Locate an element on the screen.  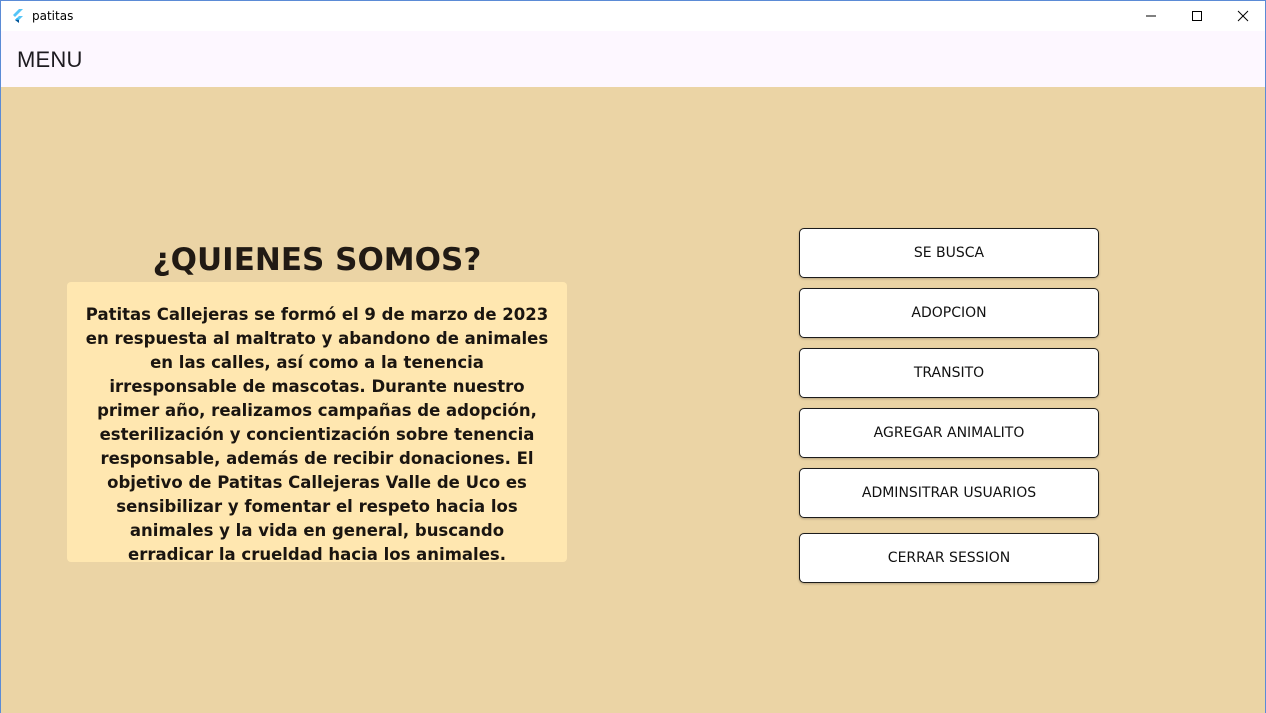
flutter-logo-icon is located at coordinates (18, 16).